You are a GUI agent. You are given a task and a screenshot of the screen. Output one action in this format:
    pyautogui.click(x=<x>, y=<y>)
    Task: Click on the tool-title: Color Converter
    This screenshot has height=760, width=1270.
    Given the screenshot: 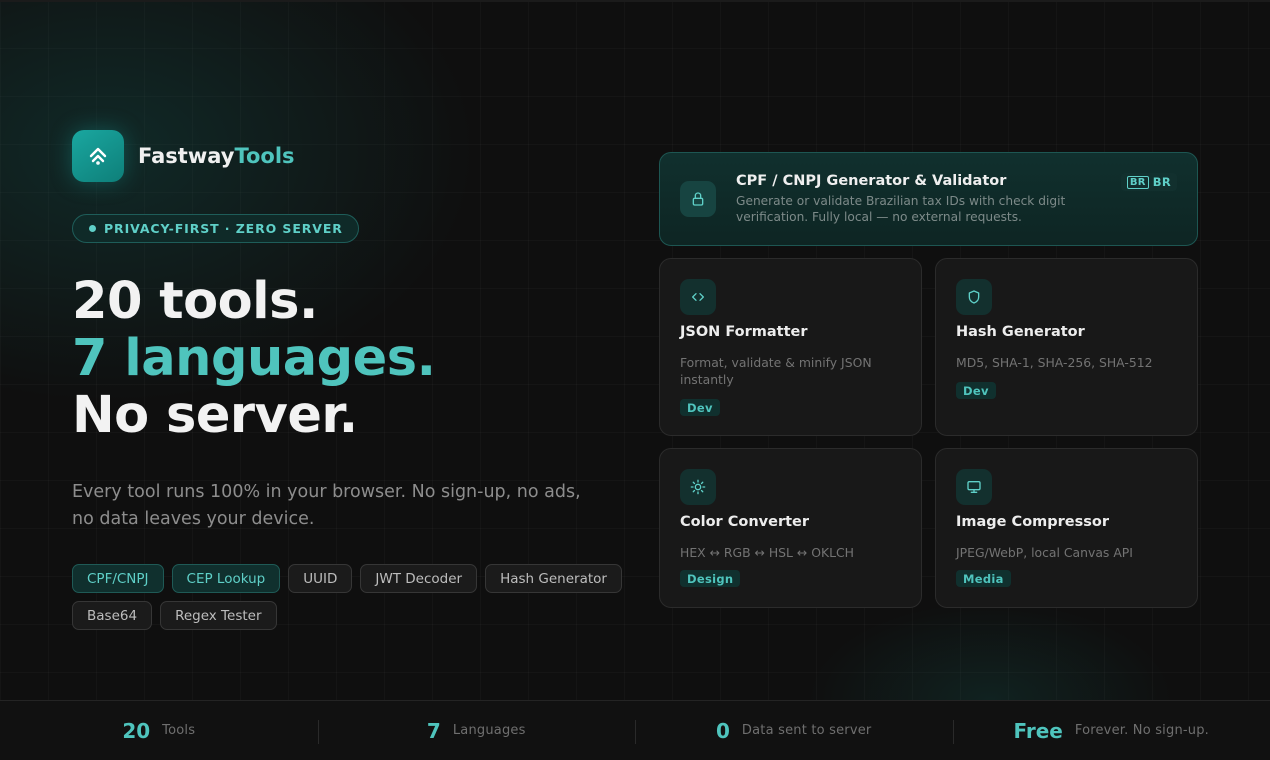 What is the action you would take?
    pyautogui.click(x=745, y=522)
    